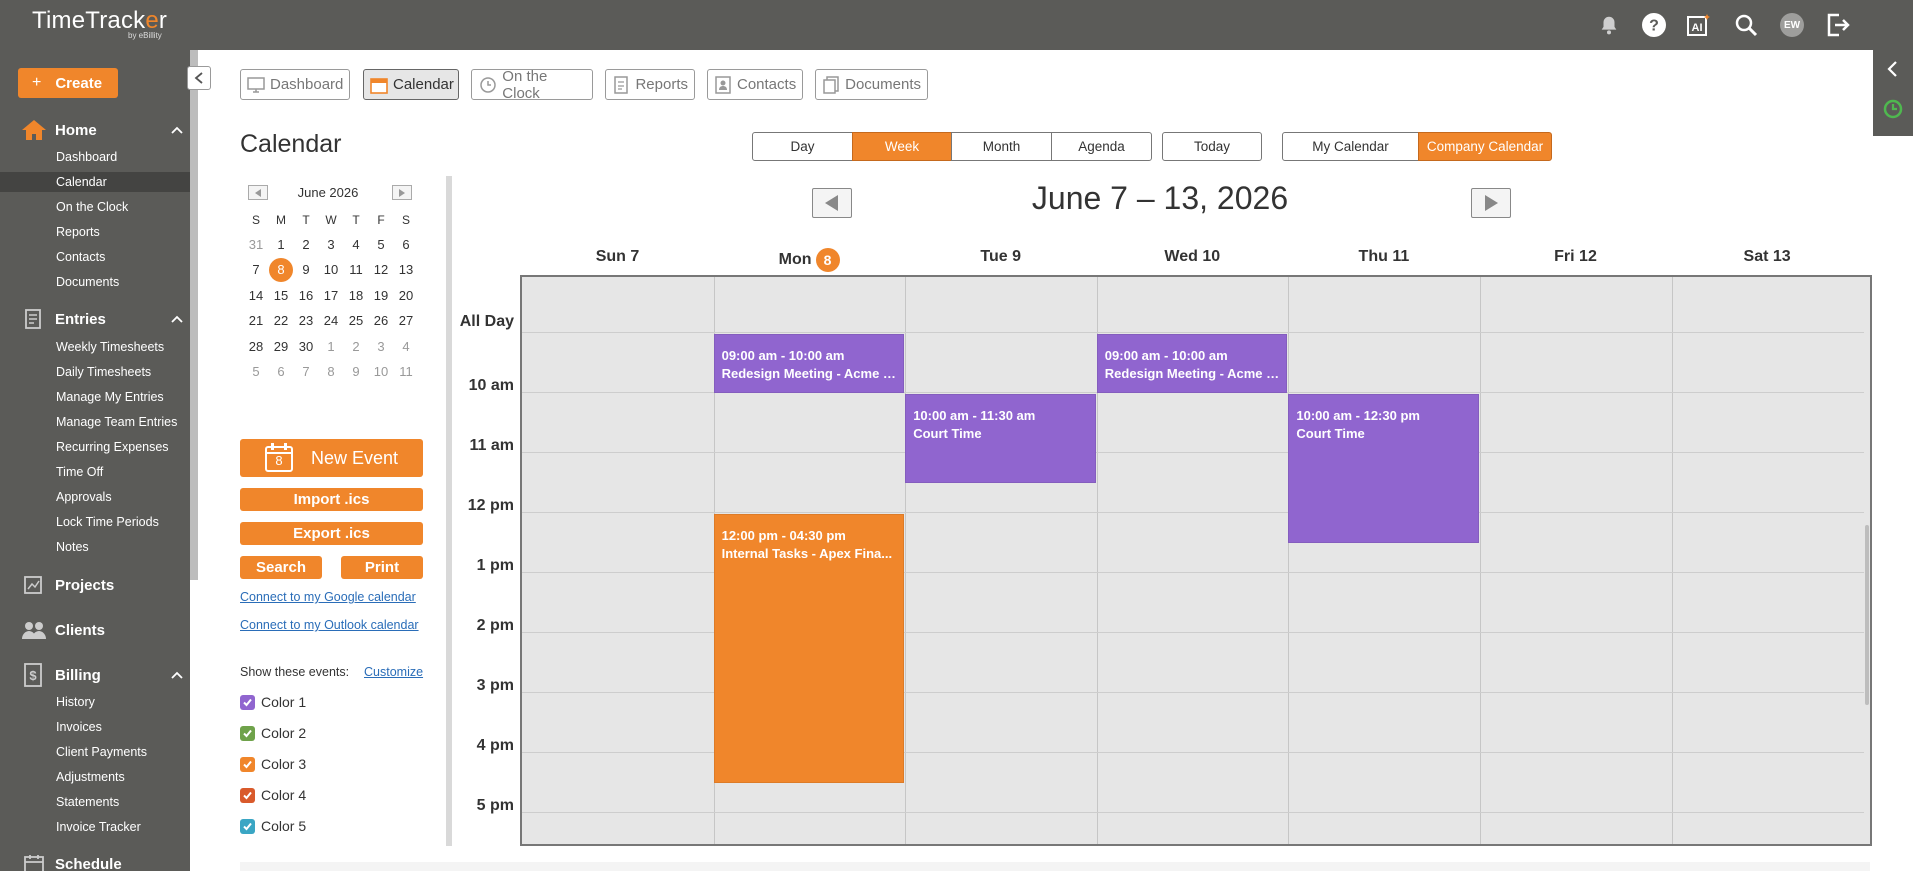 The width and height of the screenshot is (1913, 871). Describe the element at coordinates (95, 157) in the screenshot. I see `sidebar-item-dashboard: Dashboard` at that location.